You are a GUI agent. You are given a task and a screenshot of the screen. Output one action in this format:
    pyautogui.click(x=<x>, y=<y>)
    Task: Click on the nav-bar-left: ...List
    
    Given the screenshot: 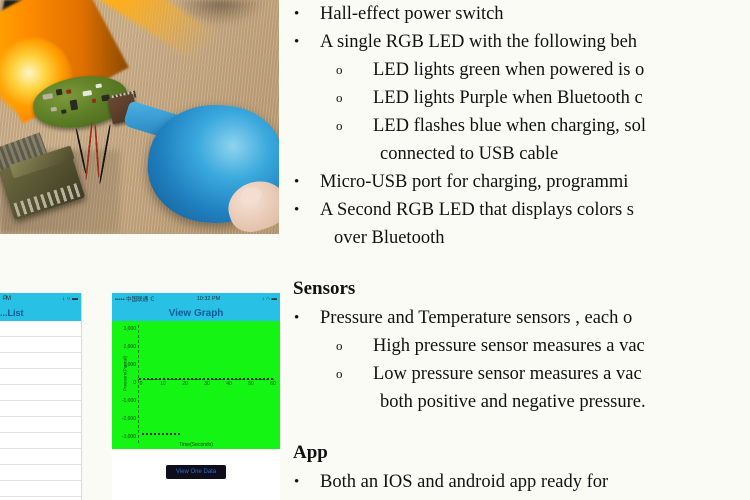 What is the action you would take?
    pyautogui.click(x=40, y=312)
    